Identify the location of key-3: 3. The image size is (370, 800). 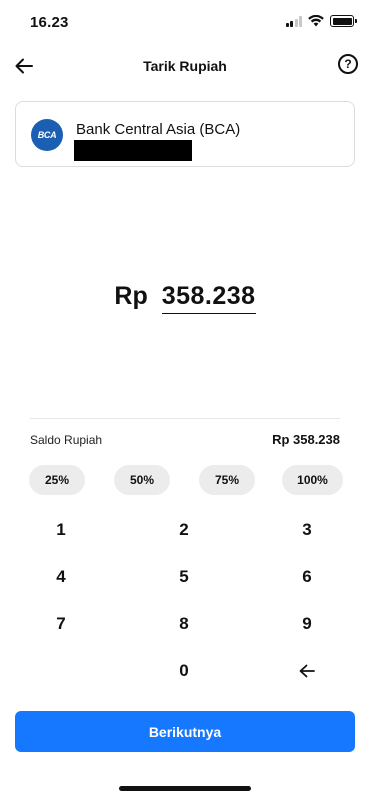
(307, 530).